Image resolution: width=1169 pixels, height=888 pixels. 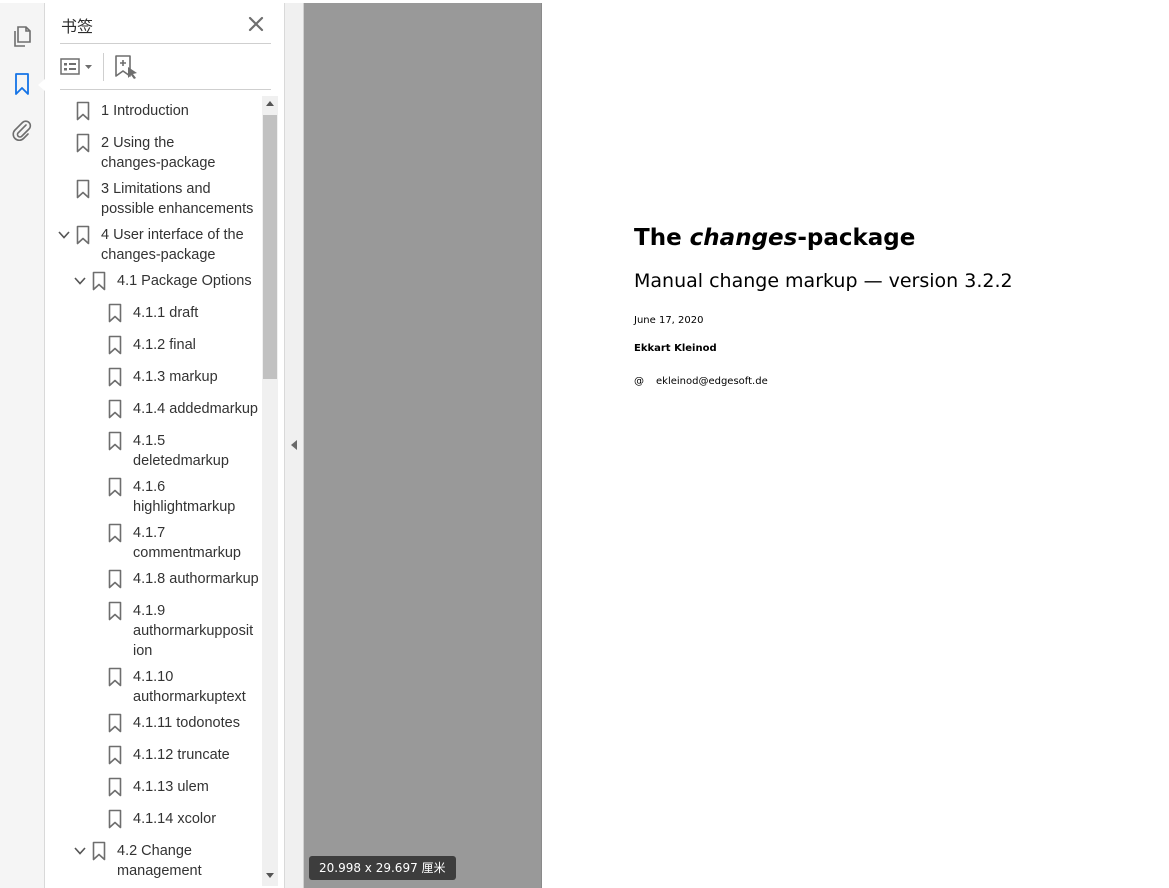 I want to click on bookmark-item: 4.1.6 highlightmarkup, so click(x=184, y=497).